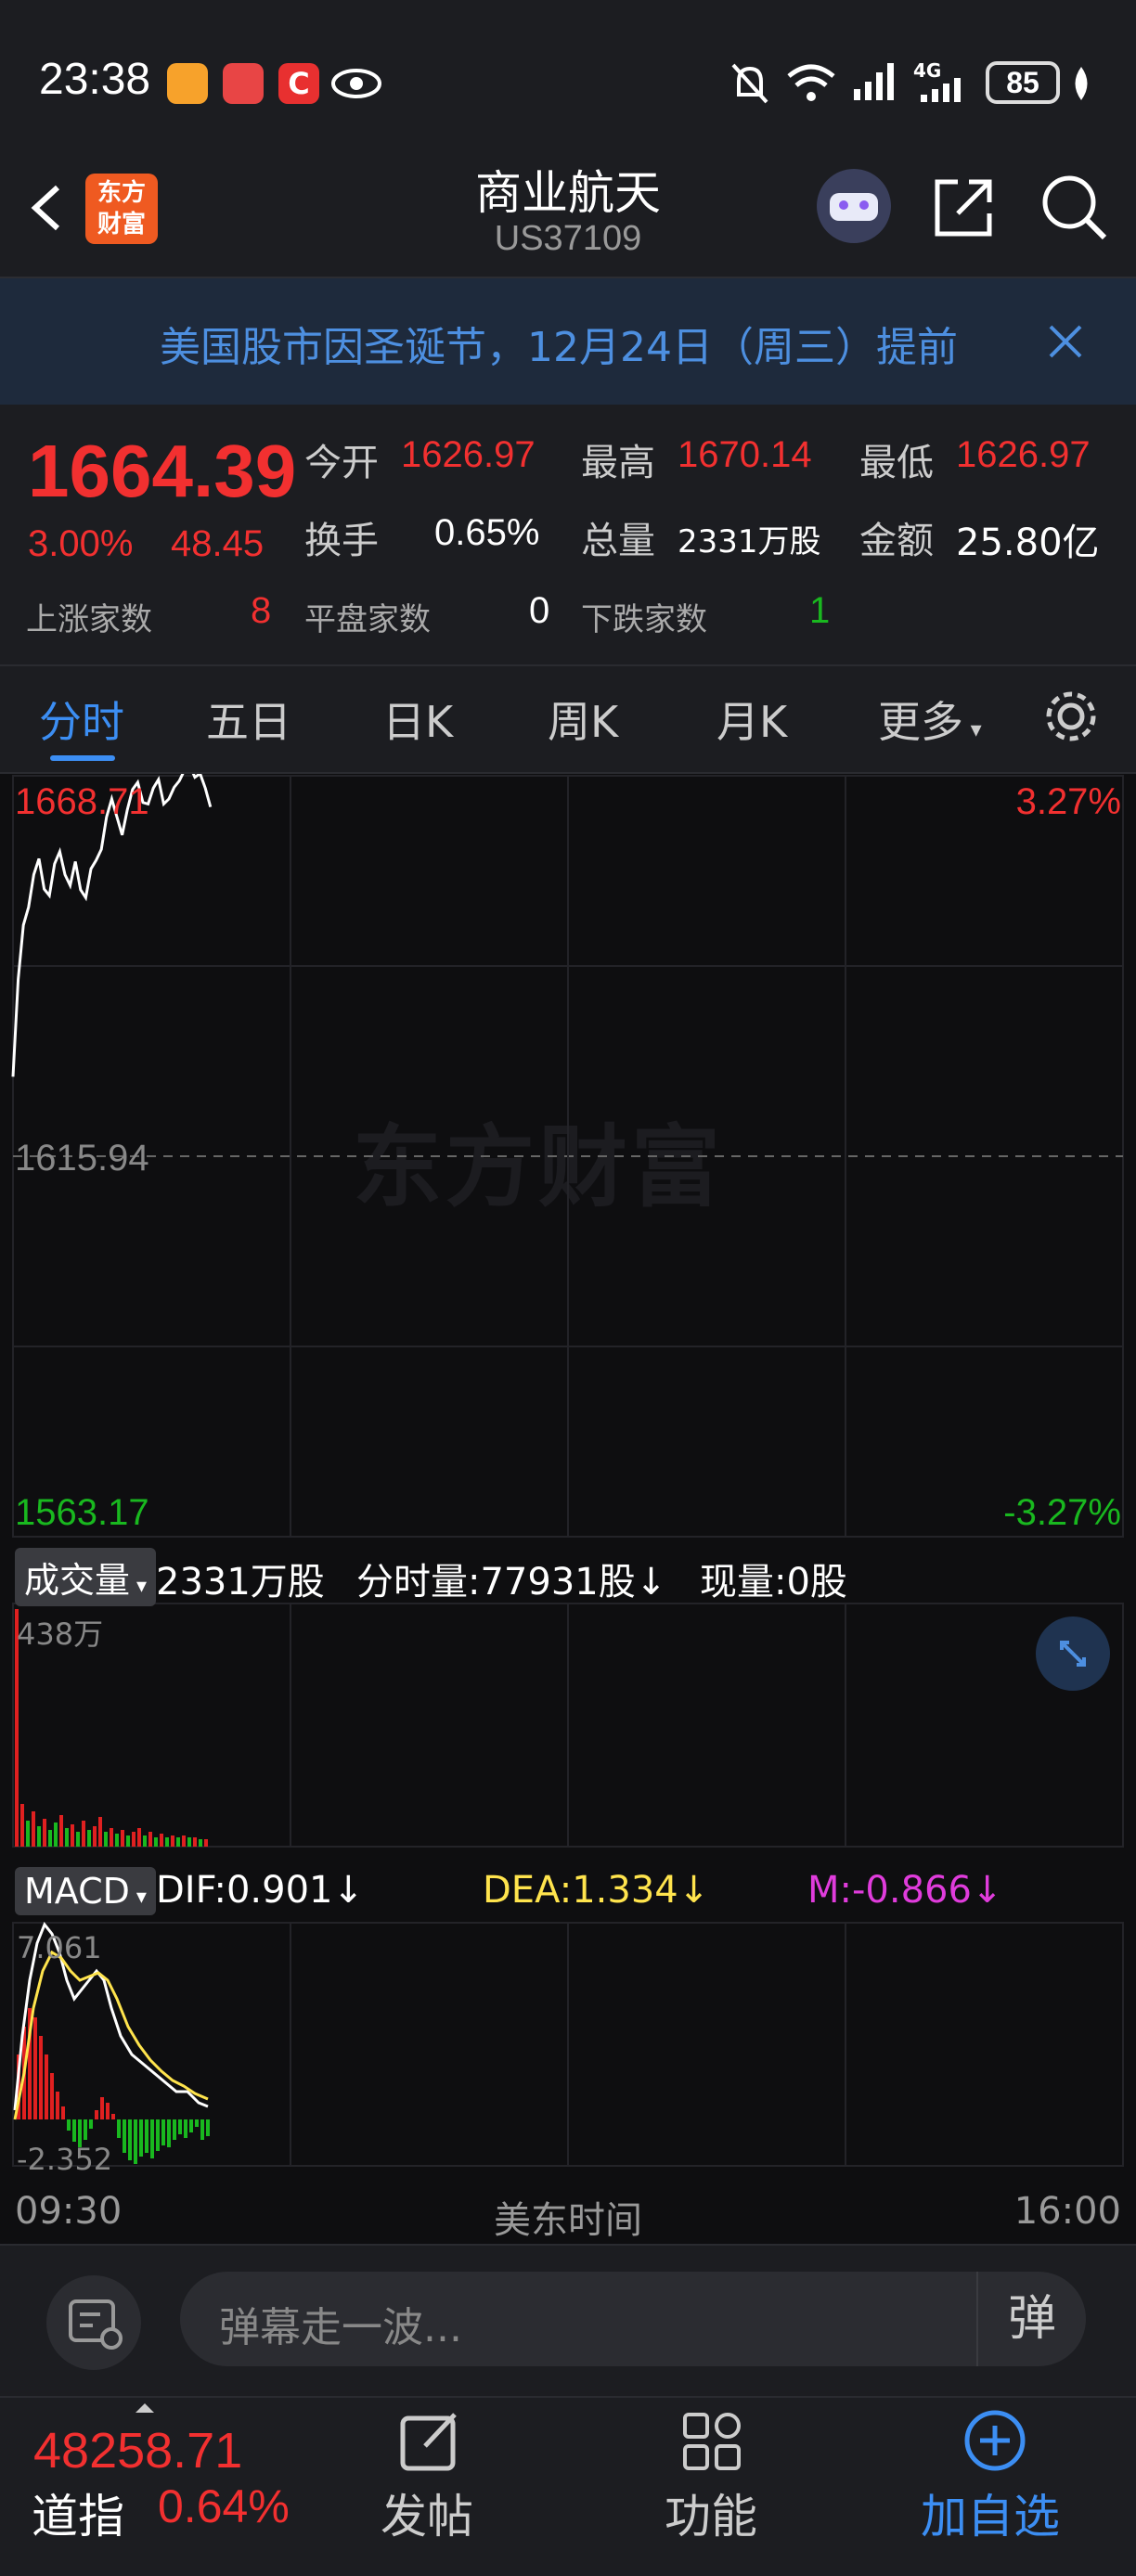 This screenshot has width=1136, height=2576. Describe the element at coordinates (1074, 208) in the screenshot. I see `search-icon` at that location.